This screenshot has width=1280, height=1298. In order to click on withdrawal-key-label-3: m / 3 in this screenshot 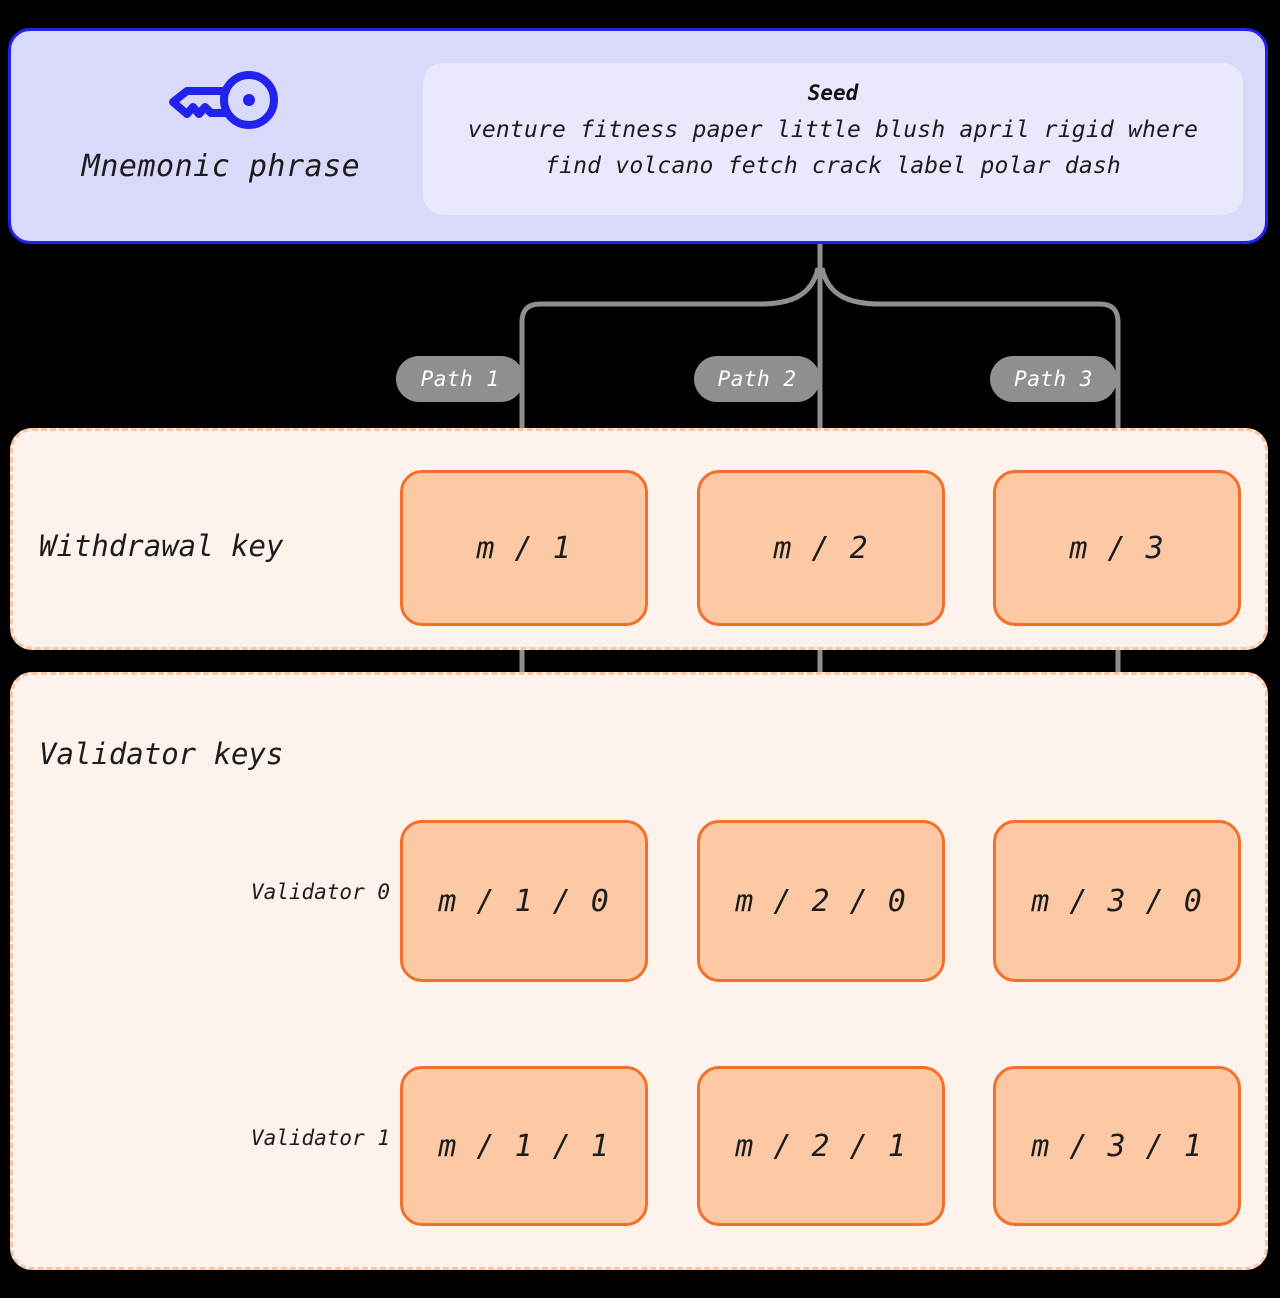, I will do `click(1117, 548)`.